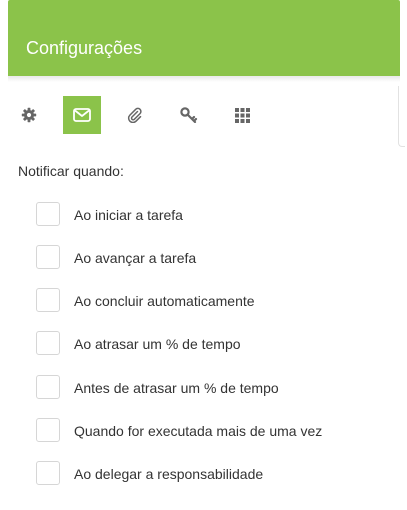 This screenshot has height=510, width=407. I want to click on grid-icon, so click(242, 115).